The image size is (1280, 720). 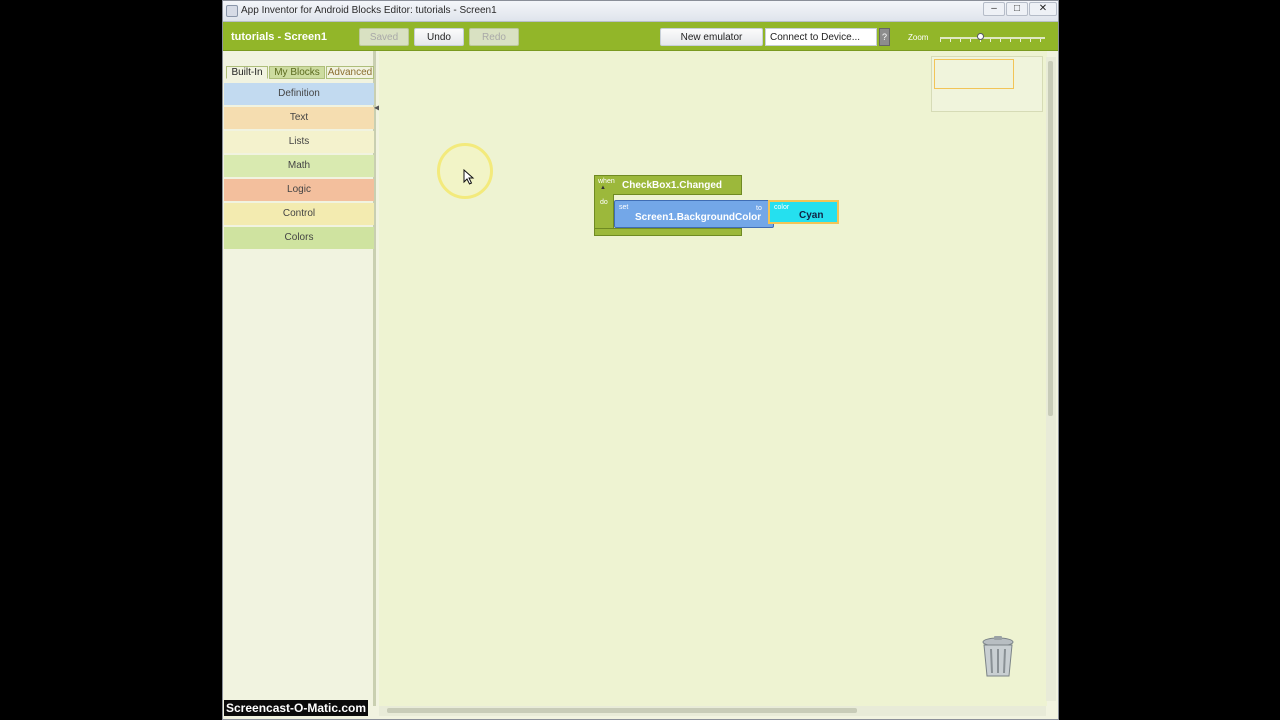 What do you see at coordinates (299, 166) in the screenshot?
I see `category-math: Math` at bounding box center [299, 166].